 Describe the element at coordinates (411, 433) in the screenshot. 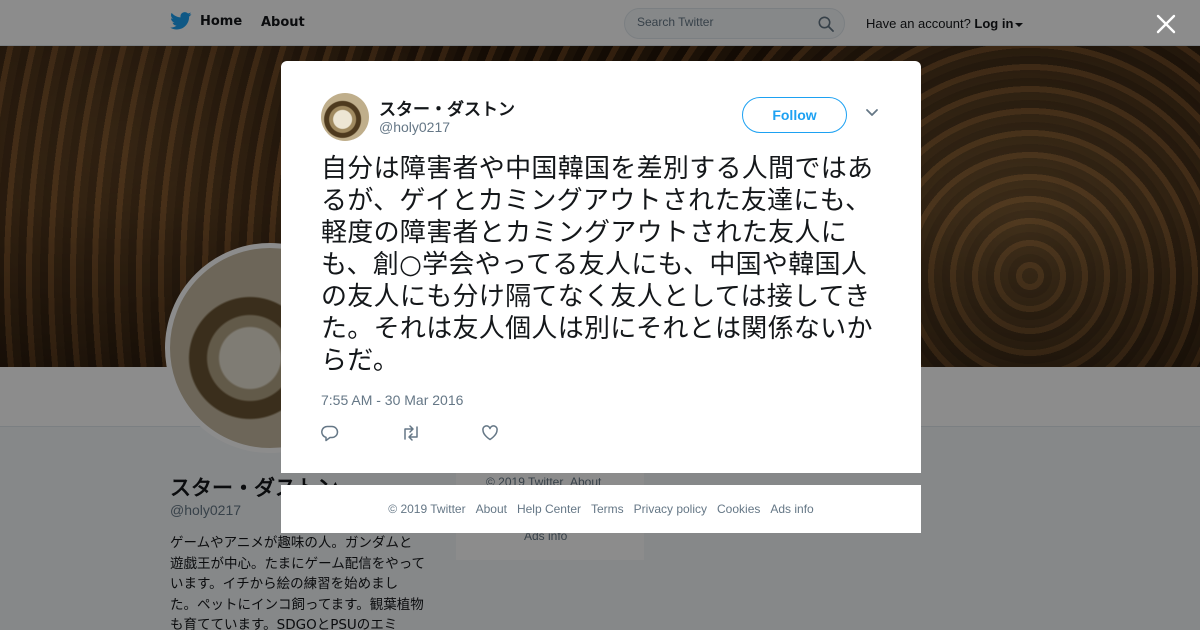

I see `retweet-icon` at that location.